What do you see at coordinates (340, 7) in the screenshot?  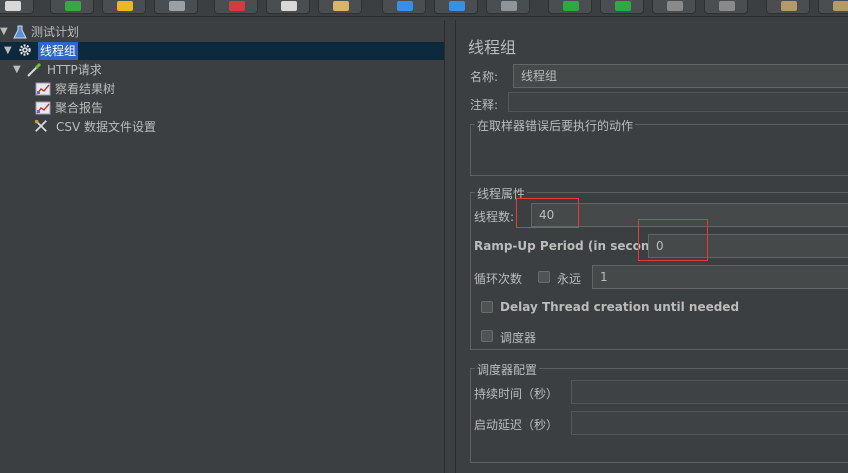 I see `paste-icon` at bounding box center [340, 7].